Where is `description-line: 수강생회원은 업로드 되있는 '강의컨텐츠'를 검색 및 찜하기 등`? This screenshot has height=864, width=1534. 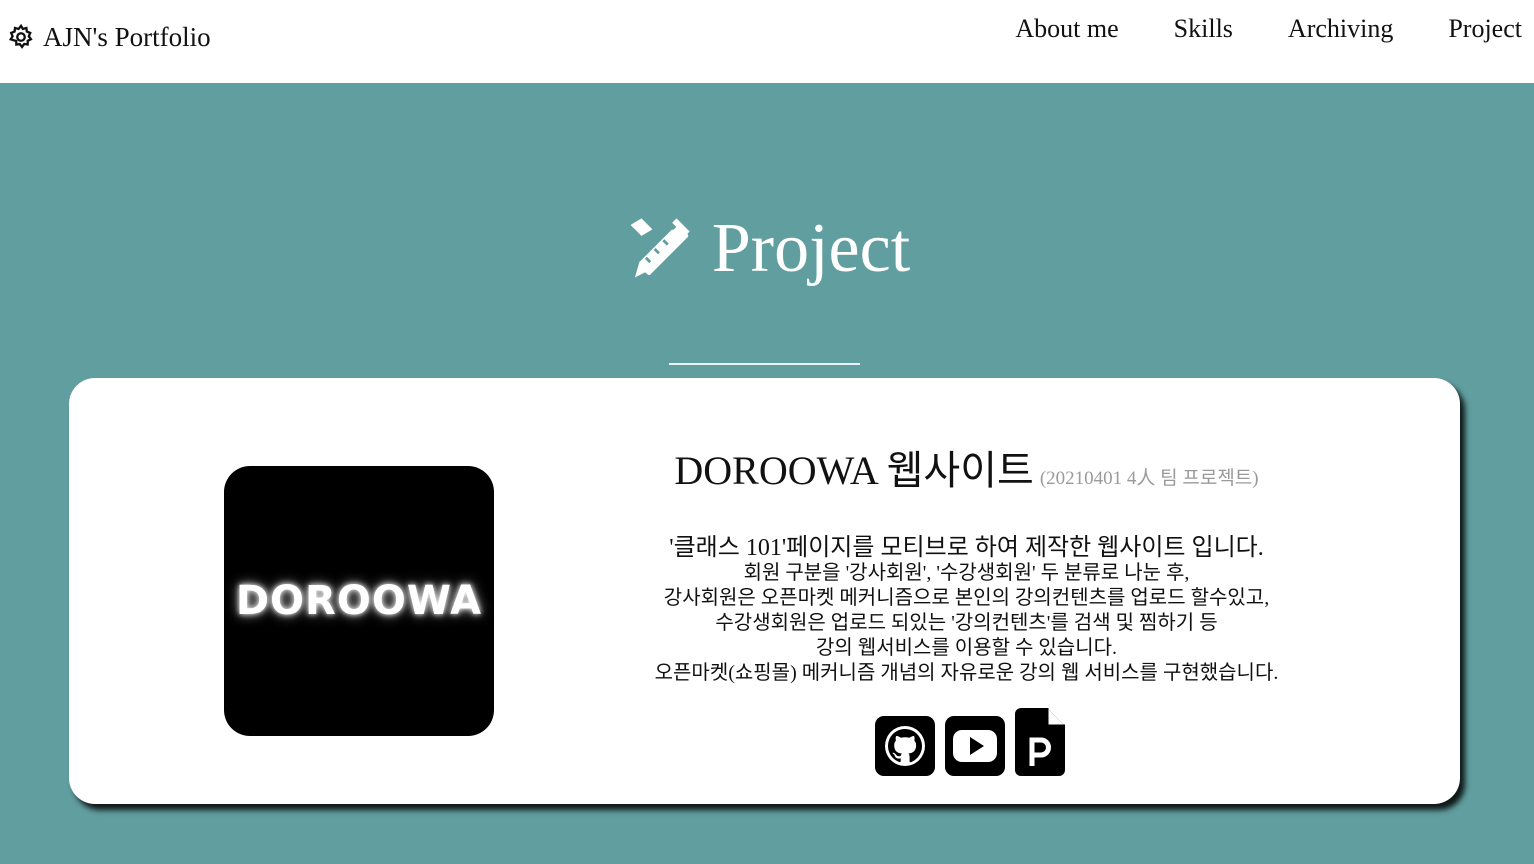 description-line: 수강생회원은 업로드 되있는 '강의컨텐츠'를 검색 및 찜하기 등 is located at coordinates (966, 623).